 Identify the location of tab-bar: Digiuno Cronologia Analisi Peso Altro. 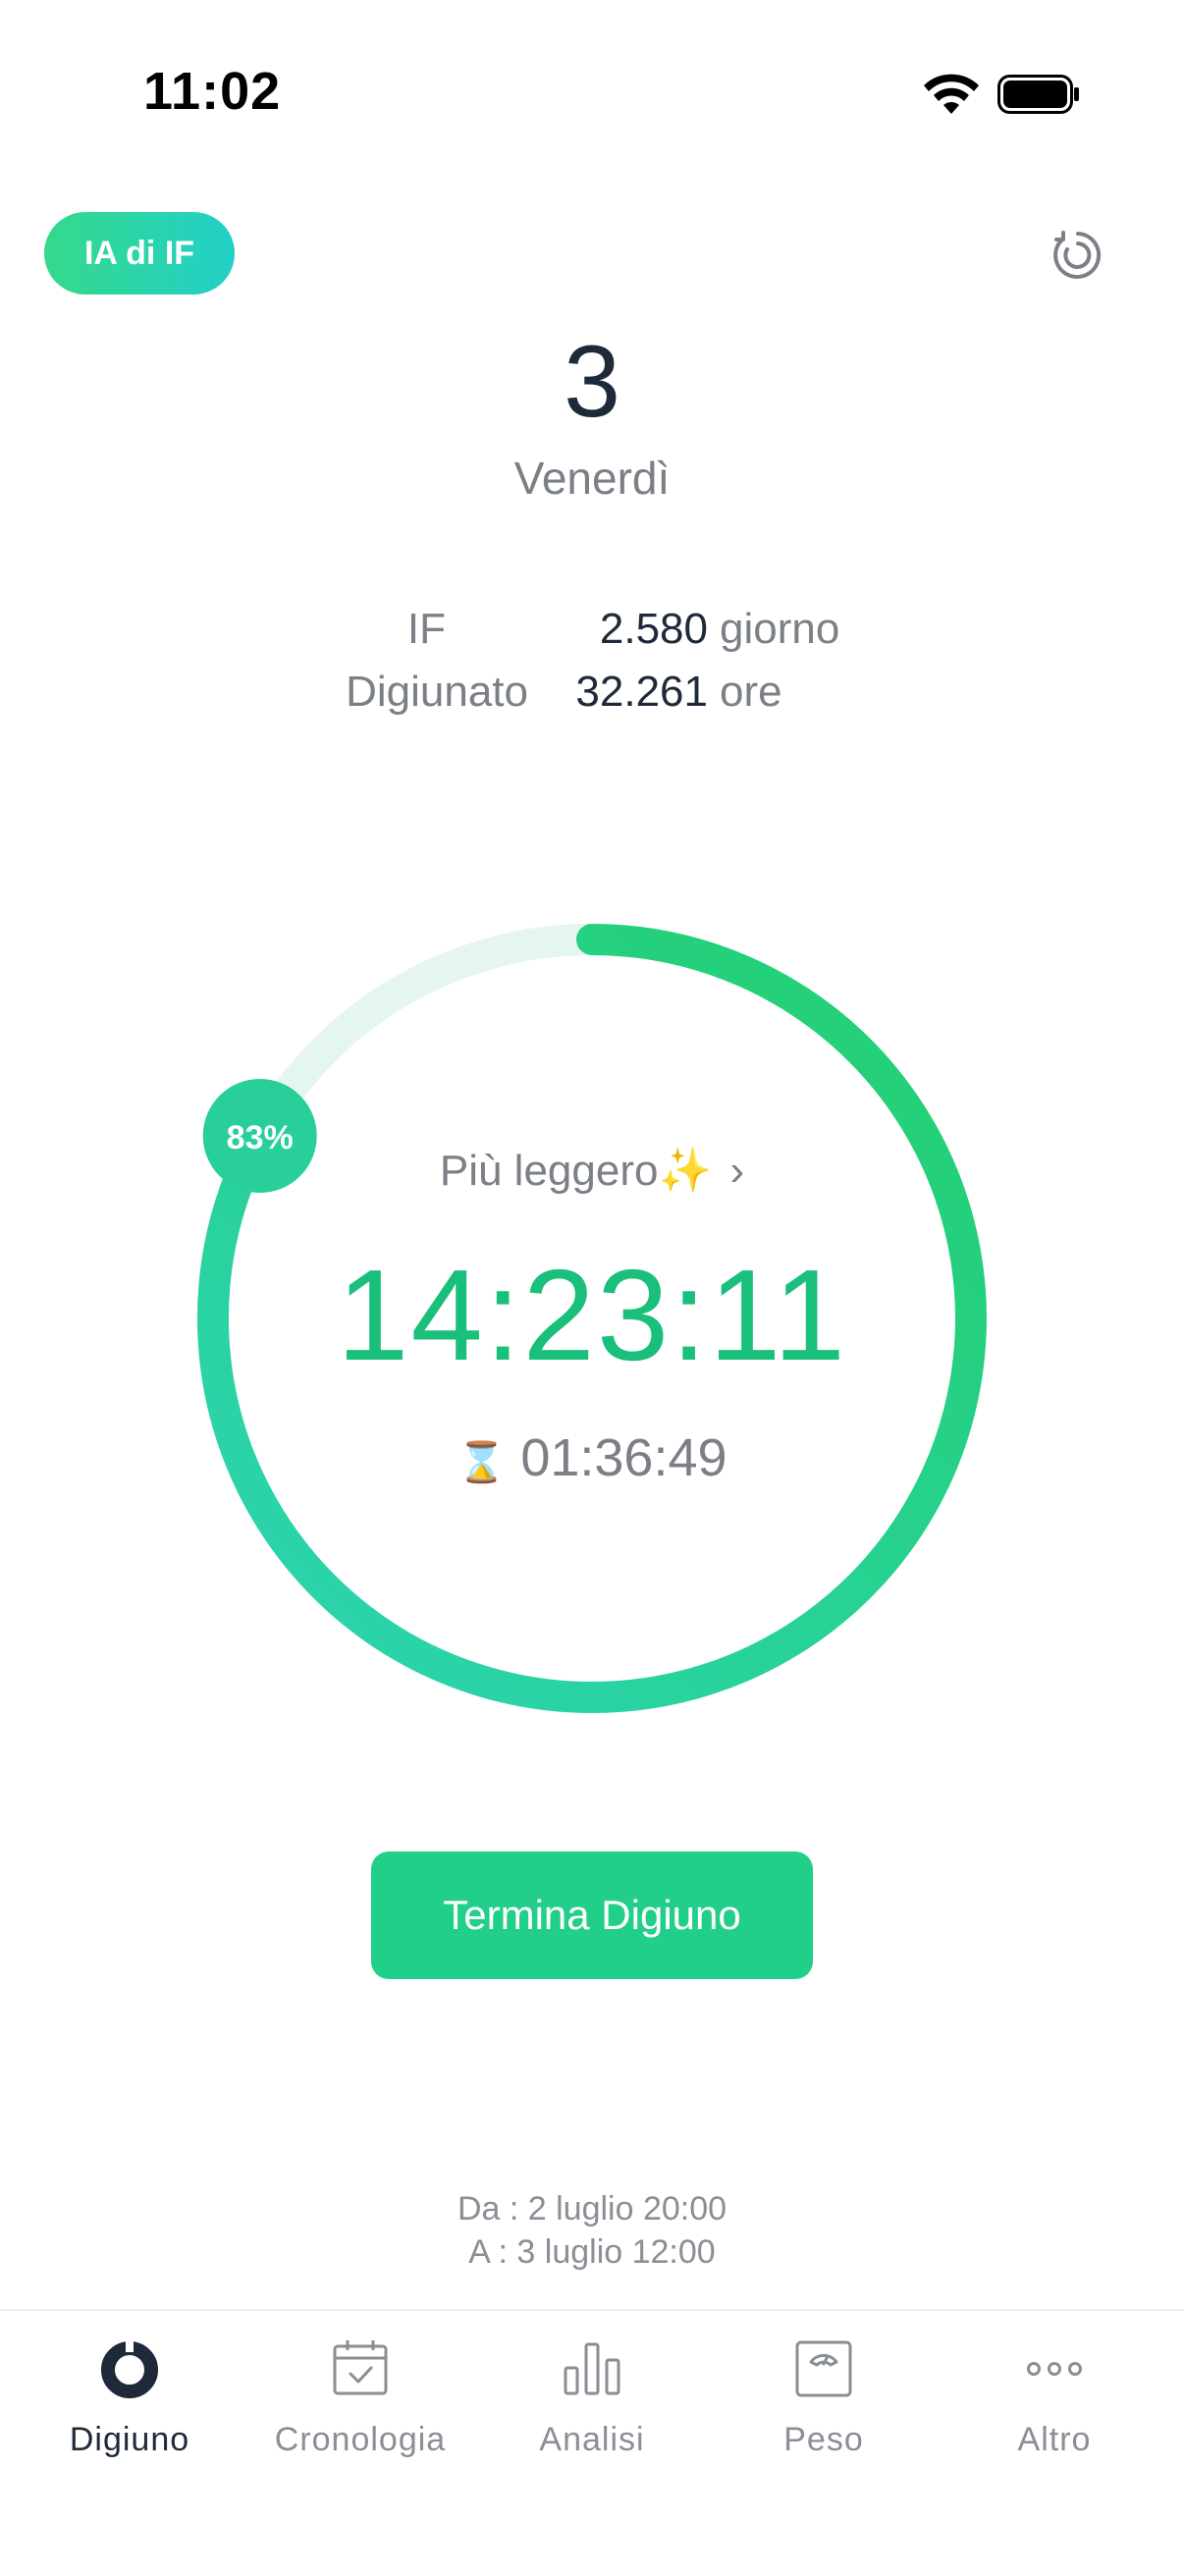
(592, 2442).